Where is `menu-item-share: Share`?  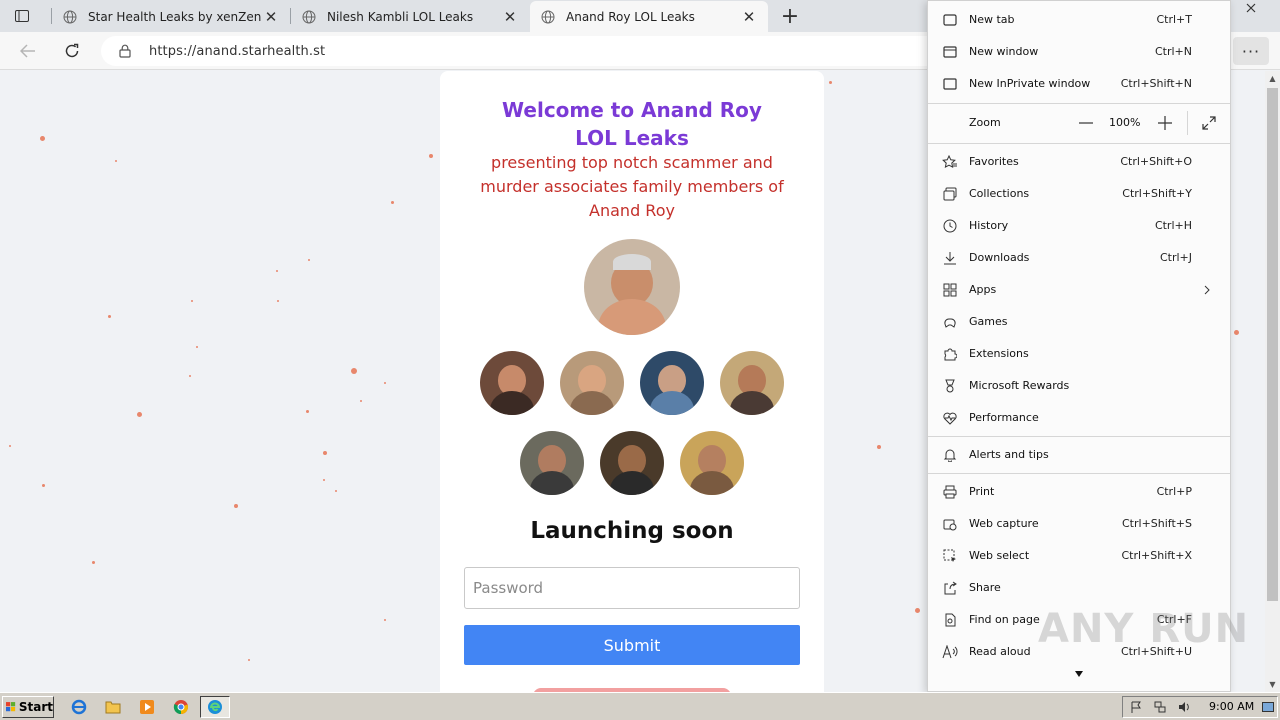 menu-item-share: Share is located at coordinates (1079, 588).